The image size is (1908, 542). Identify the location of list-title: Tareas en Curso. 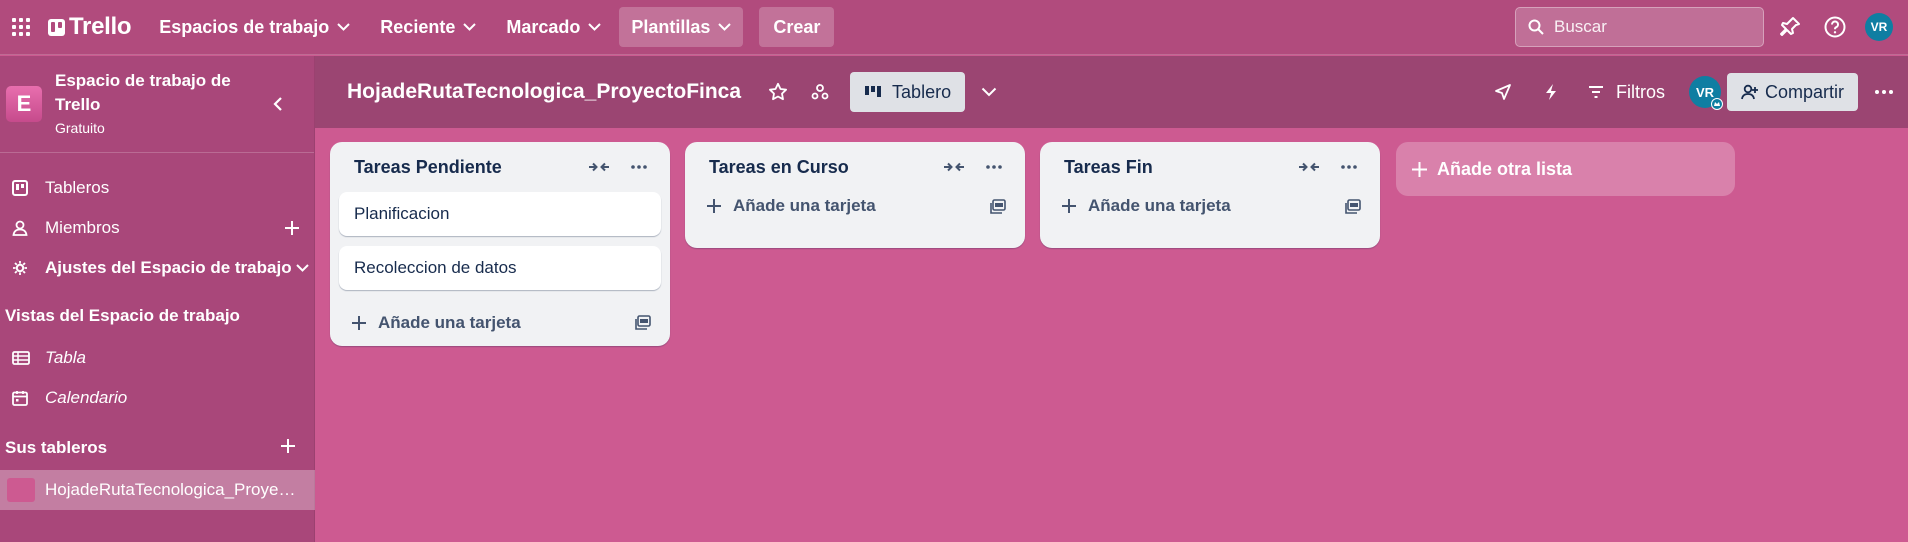
(779, 167).